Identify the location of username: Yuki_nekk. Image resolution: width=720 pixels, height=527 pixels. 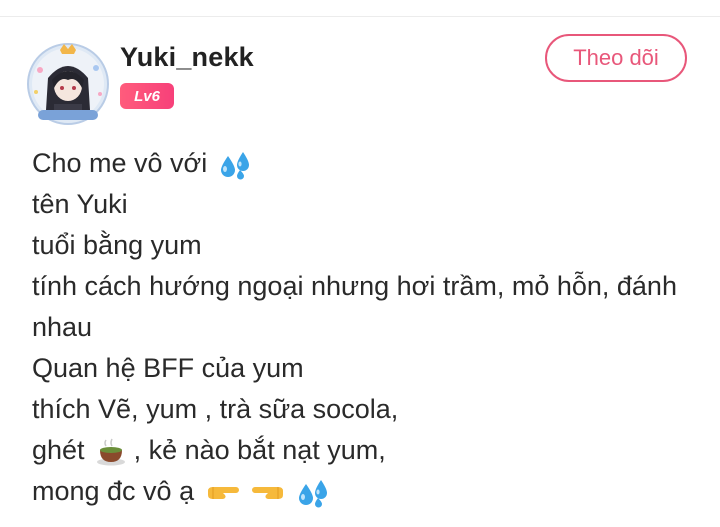
(187, 57).